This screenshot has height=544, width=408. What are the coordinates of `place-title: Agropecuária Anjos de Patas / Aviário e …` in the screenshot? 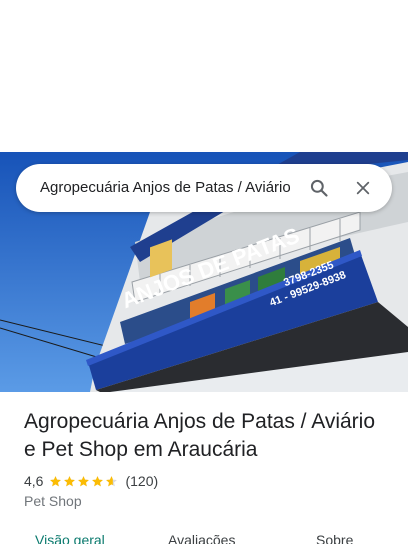 It's located at (200, 435).